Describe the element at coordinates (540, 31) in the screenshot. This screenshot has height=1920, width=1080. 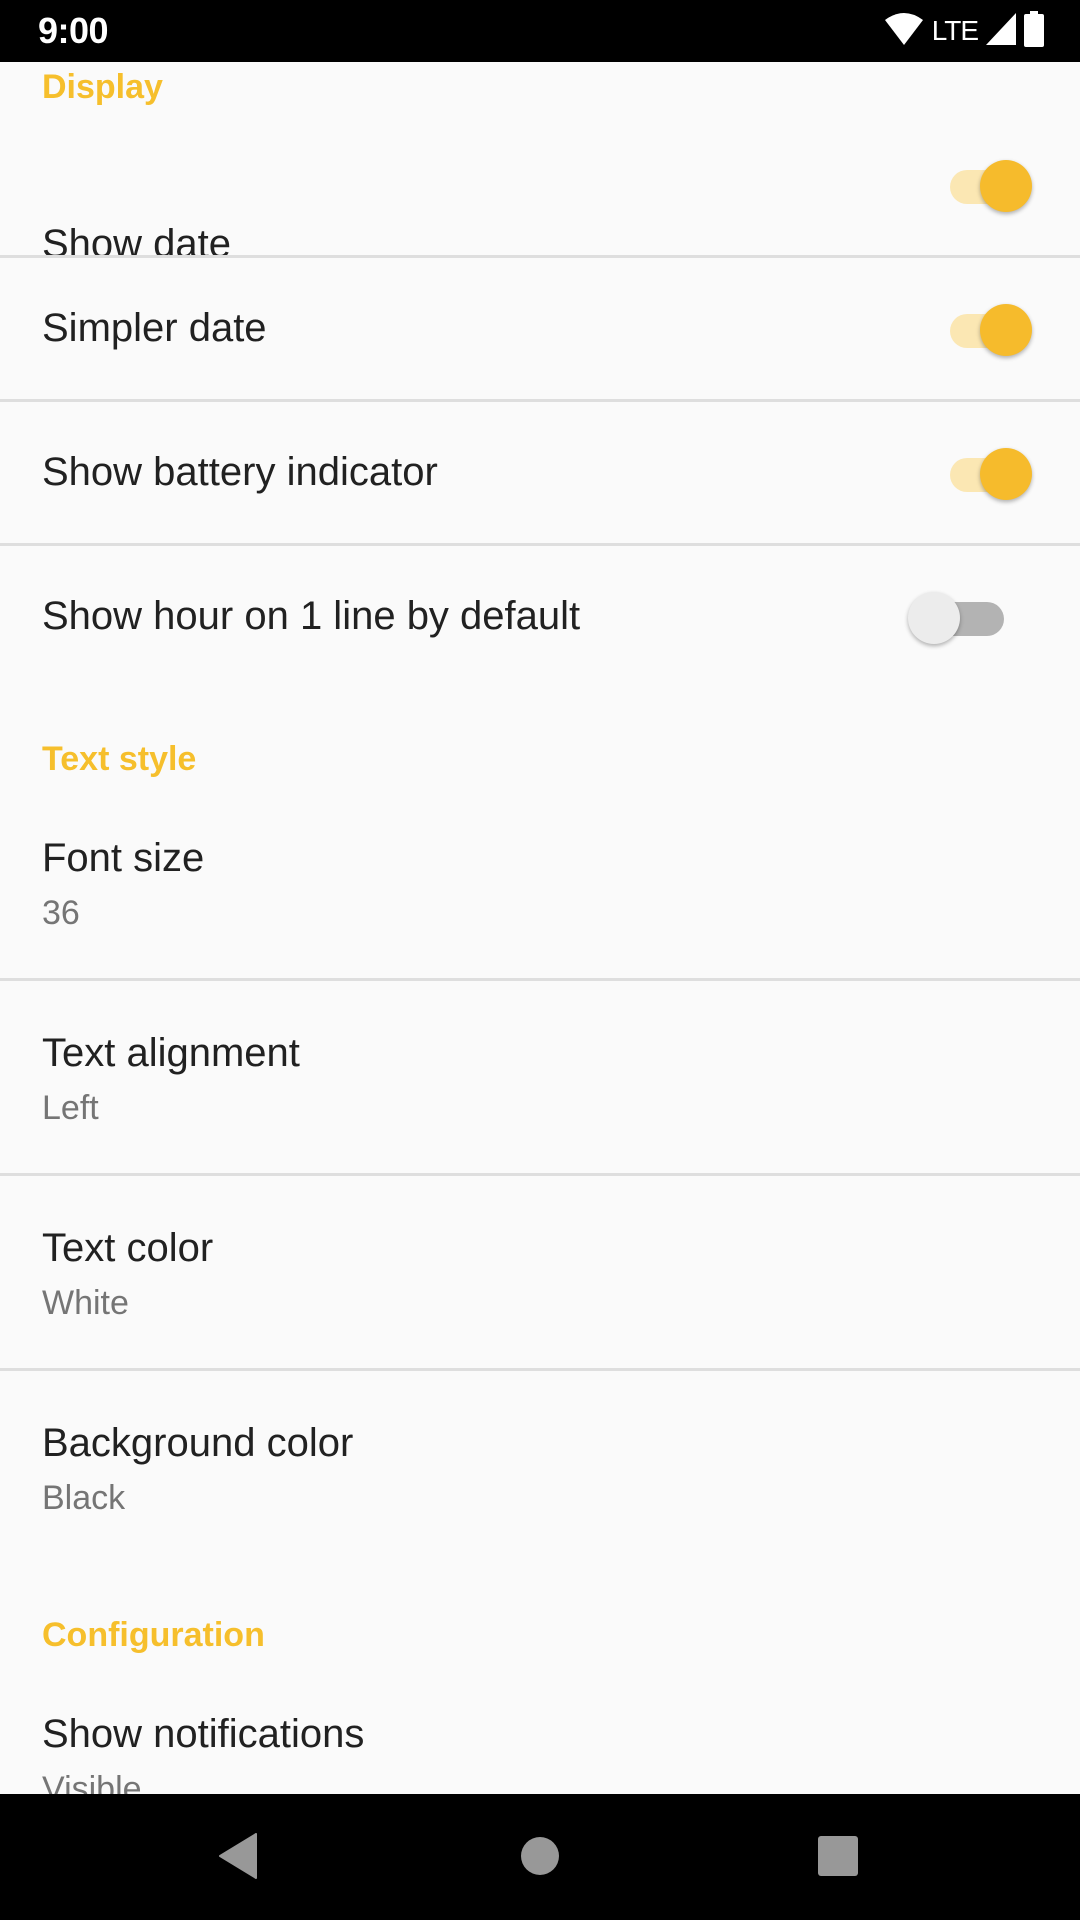
I see `status-bar: 9:00 LTE` at that location.